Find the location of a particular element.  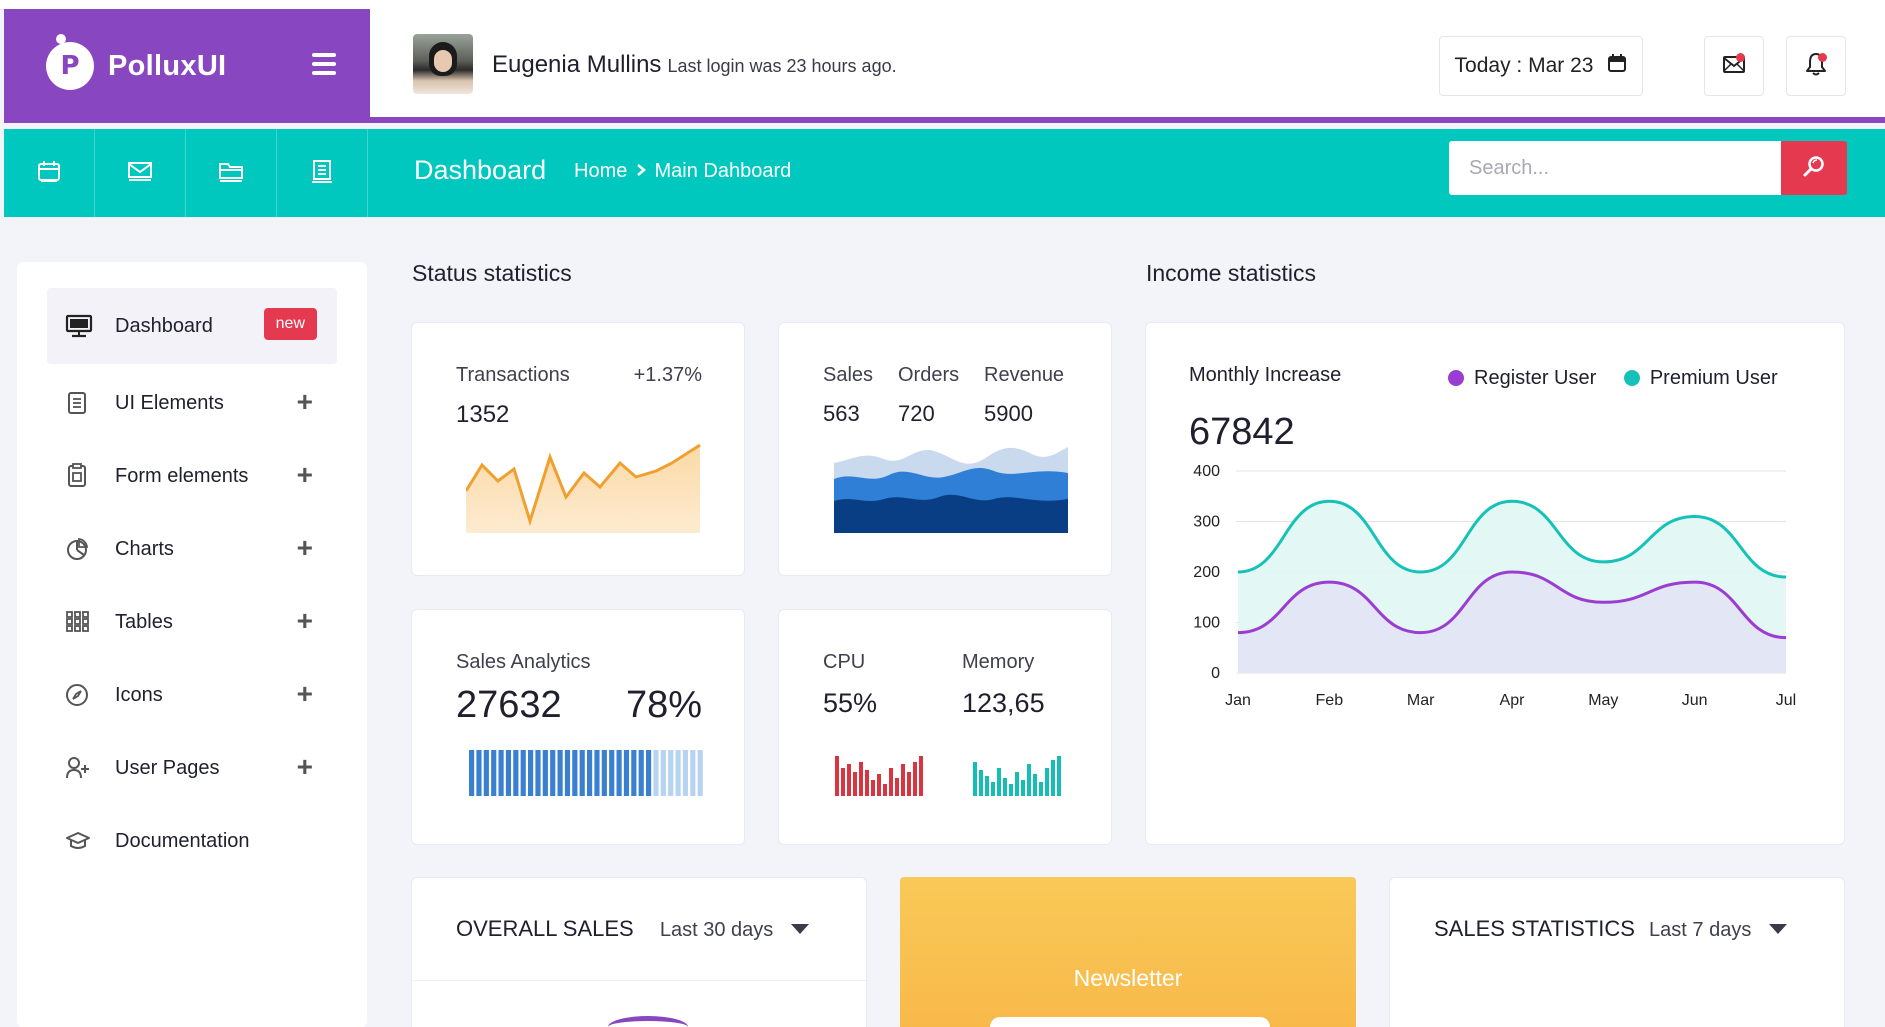

document-icon is located at coordinates (85, 403).